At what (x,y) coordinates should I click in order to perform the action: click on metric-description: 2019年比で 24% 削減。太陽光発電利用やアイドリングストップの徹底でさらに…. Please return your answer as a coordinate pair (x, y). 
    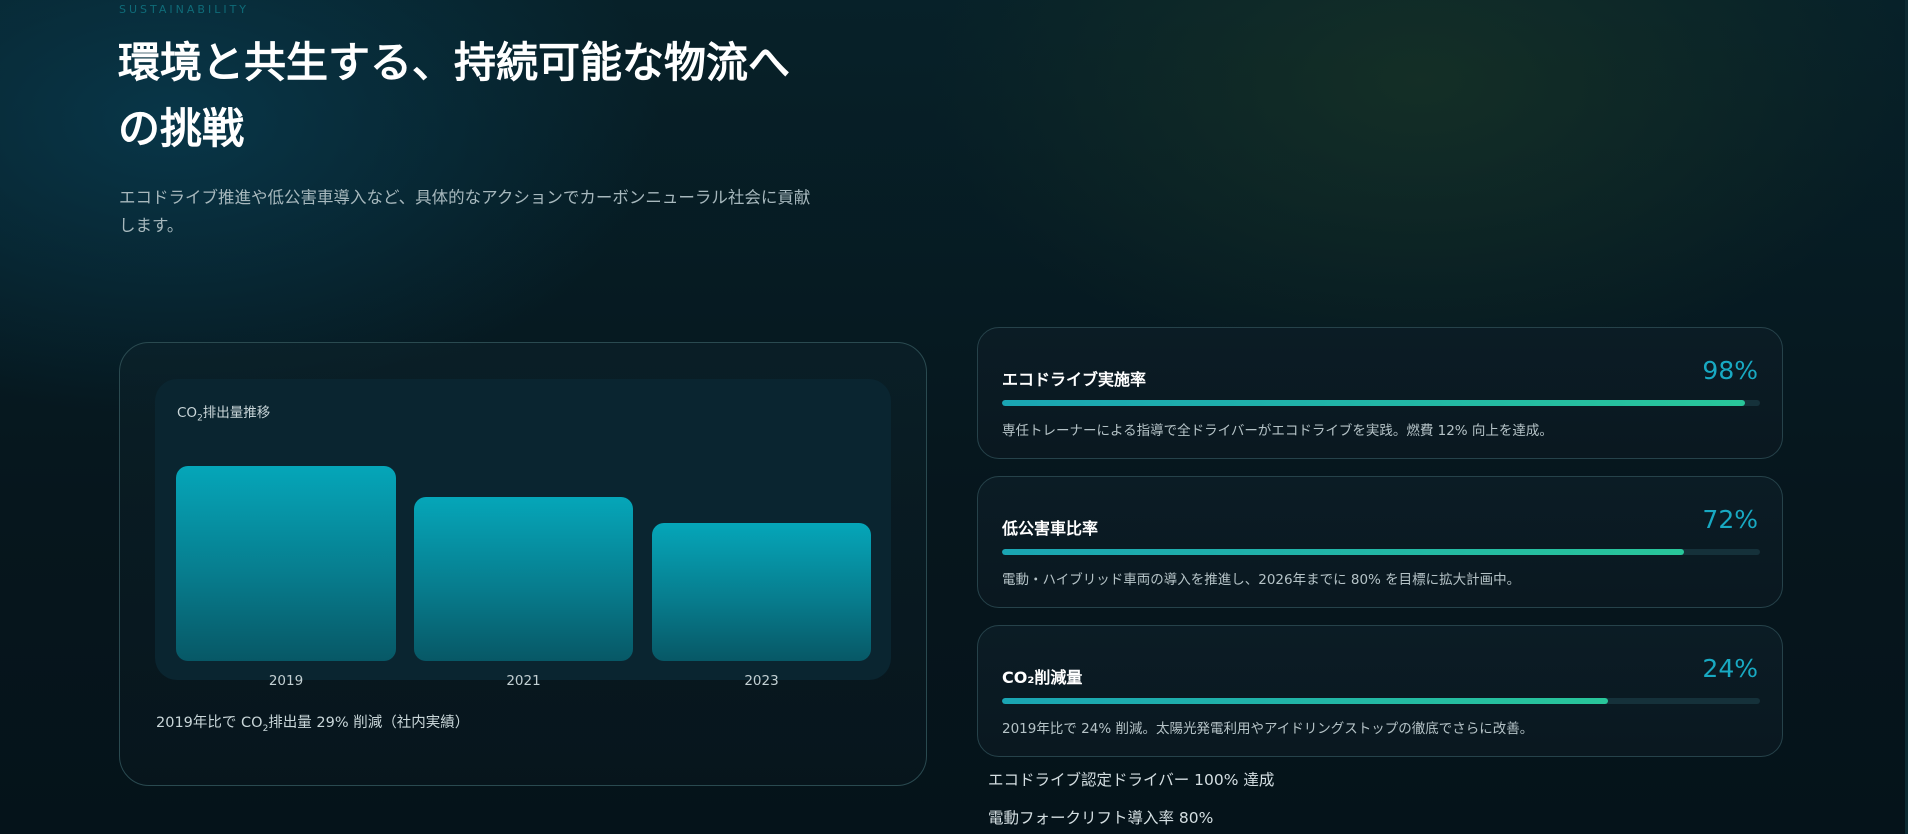
    Looking at the image, I should click on (1268, 729).